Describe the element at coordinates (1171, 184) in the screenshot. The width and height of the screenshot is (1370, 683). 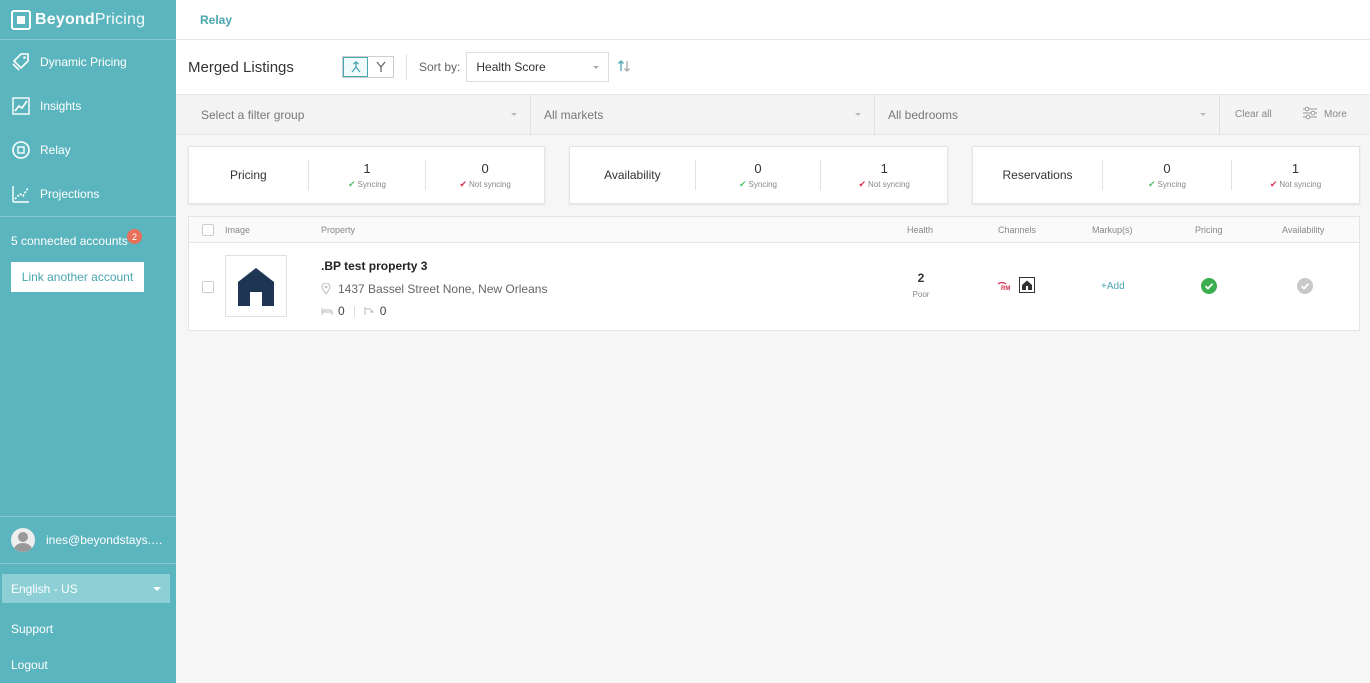
I see `syncing-label: Syncing` at that location.